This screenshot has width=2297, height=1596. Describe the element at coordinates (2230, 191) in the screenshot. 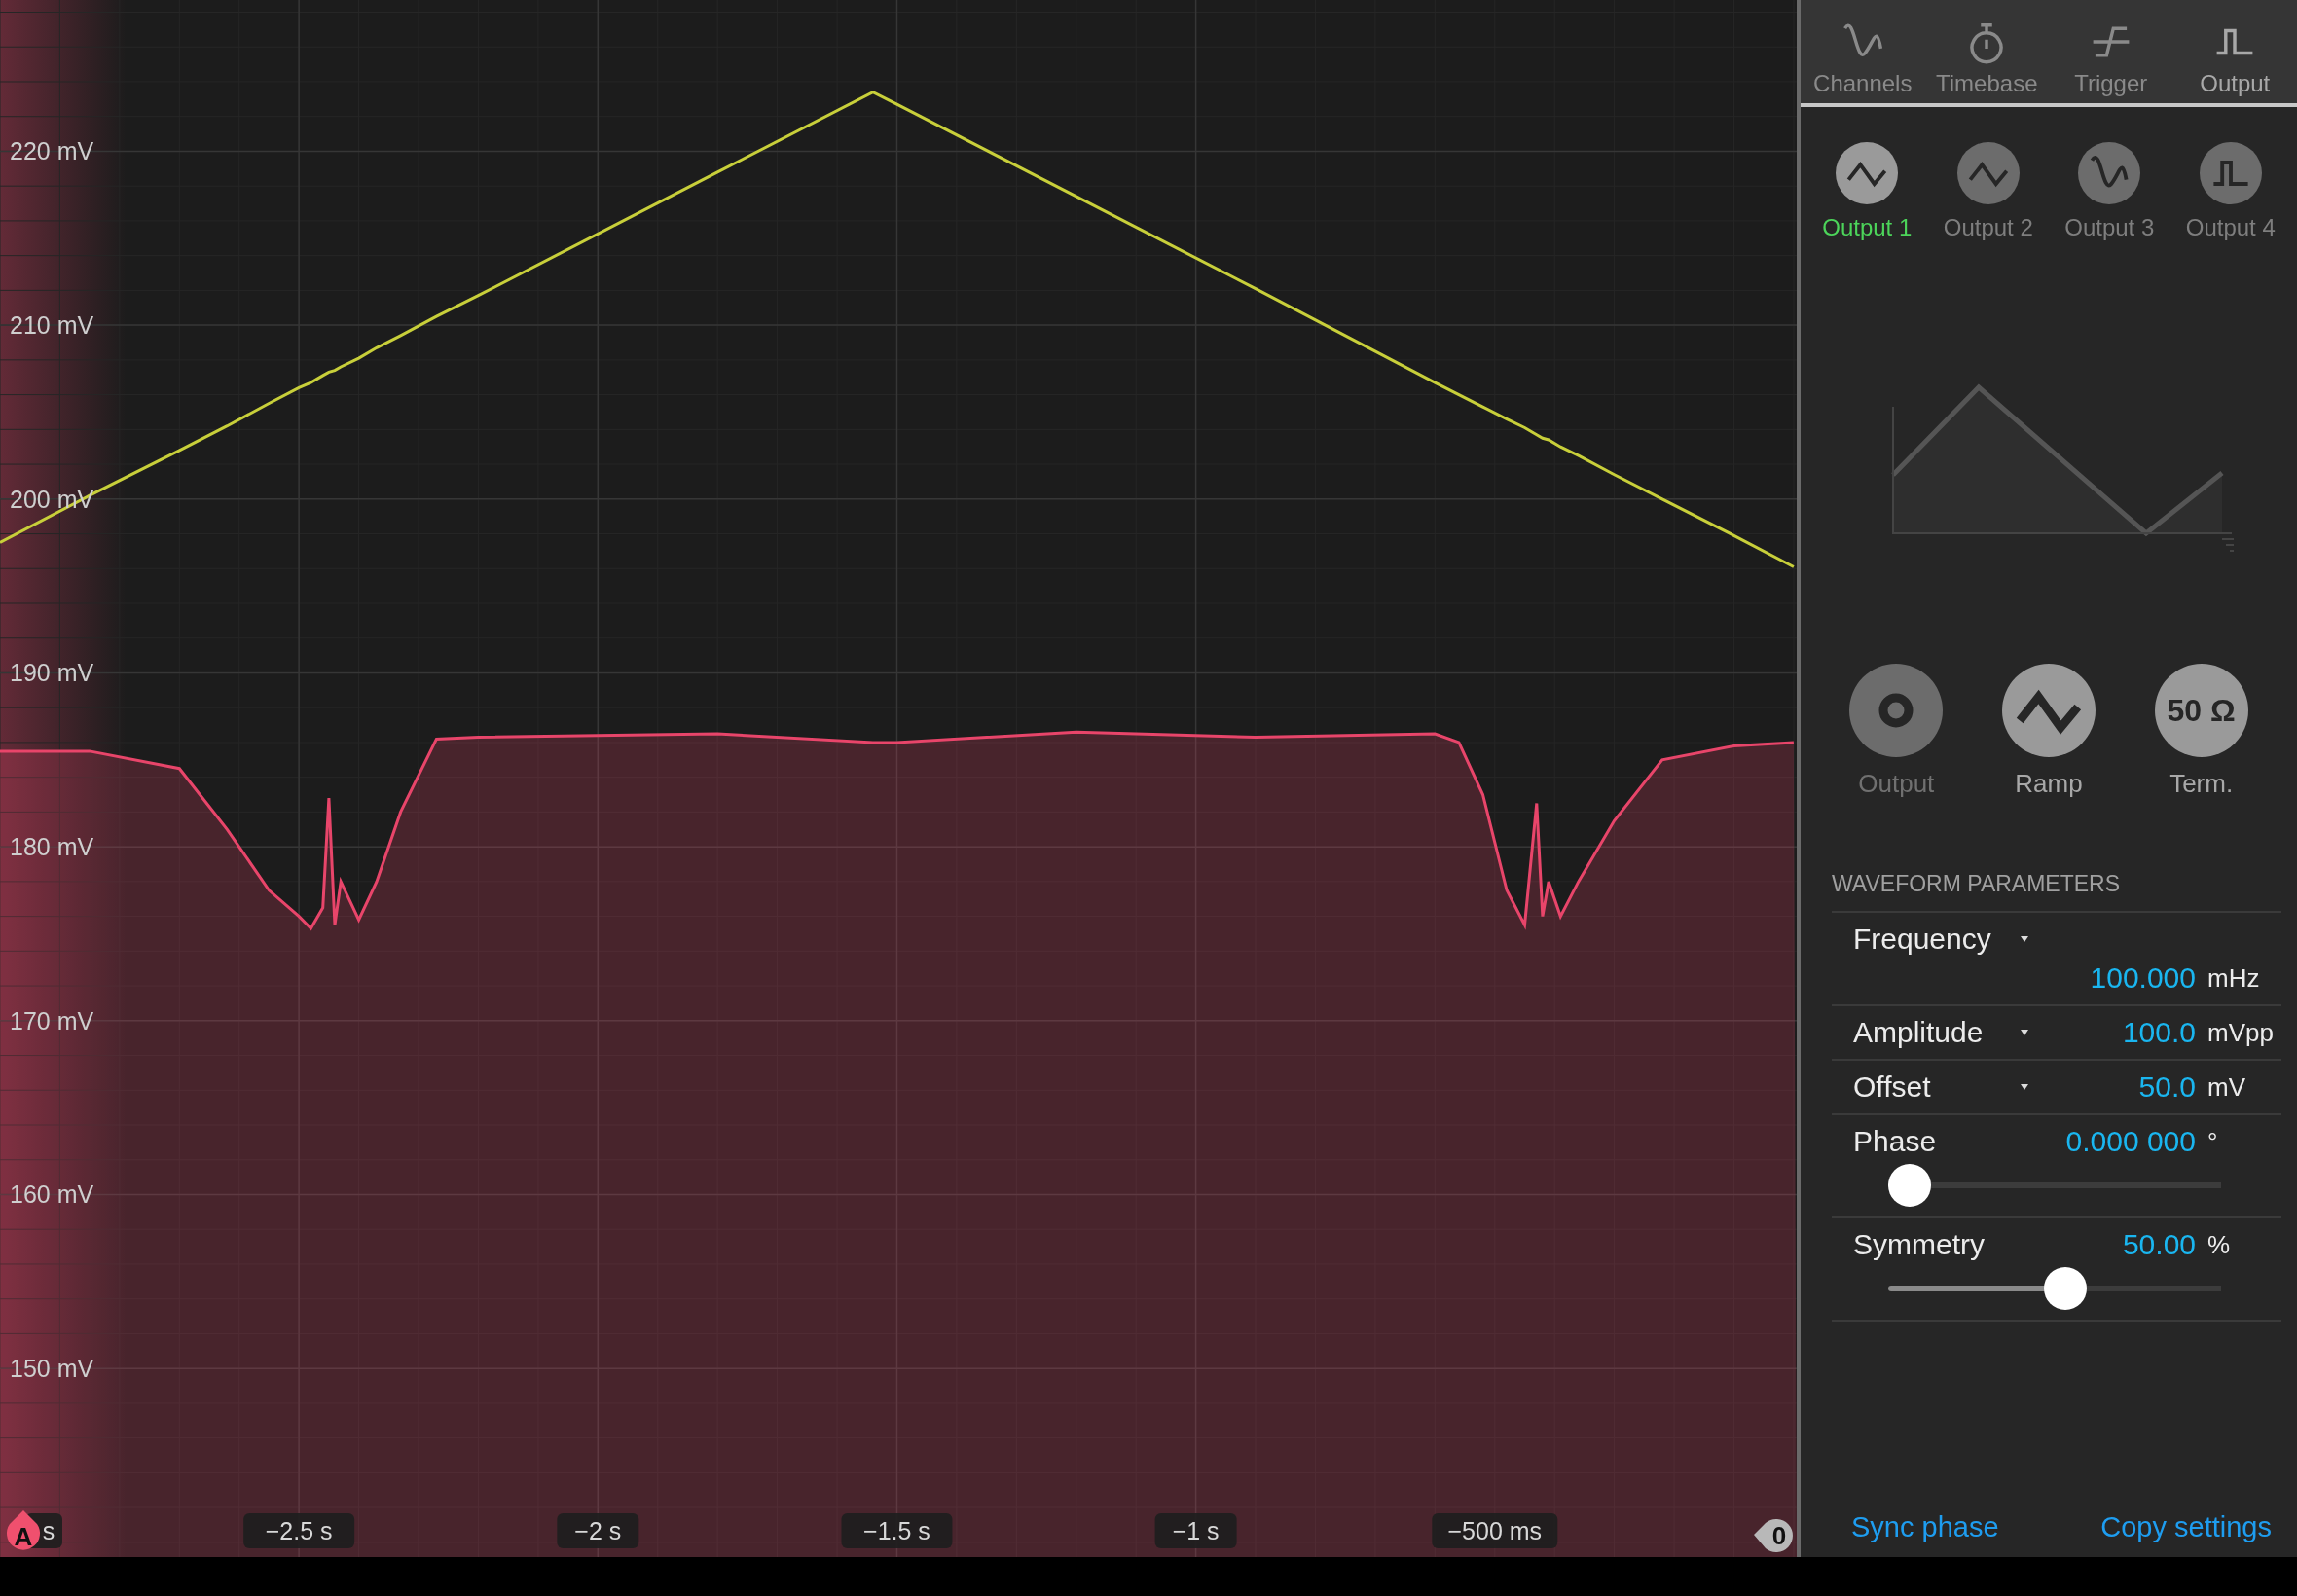

I see `output-selector: Output 4` at that location.